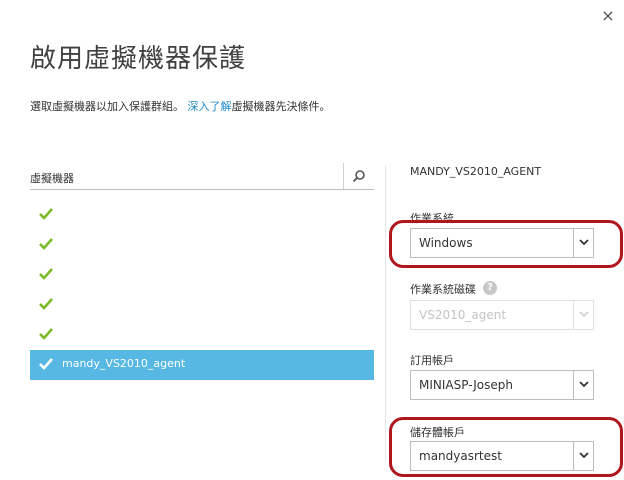 Image resolution: width=624 pixels, height=480 pixels. What do you see at coordinates (385, 312) in the screenshot?
I see `panel-divider` at bounding box center [385, 312].